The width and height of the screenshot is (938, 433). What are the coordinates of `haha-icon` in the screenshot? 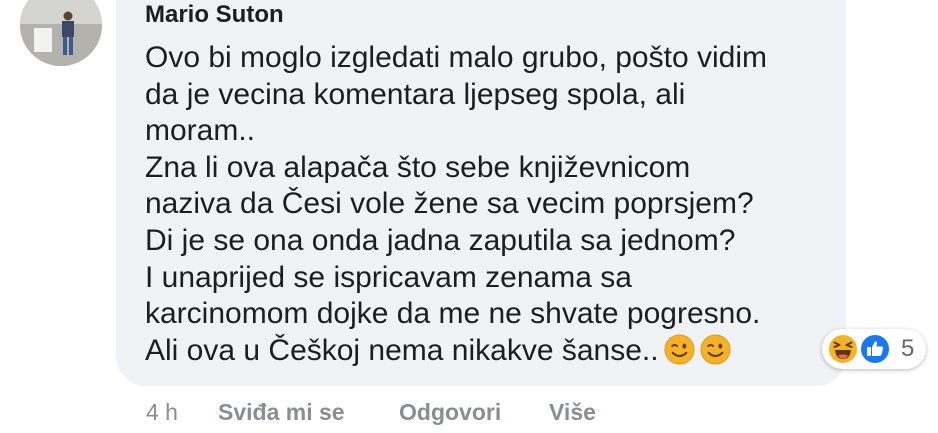 It's located at (843, 349).